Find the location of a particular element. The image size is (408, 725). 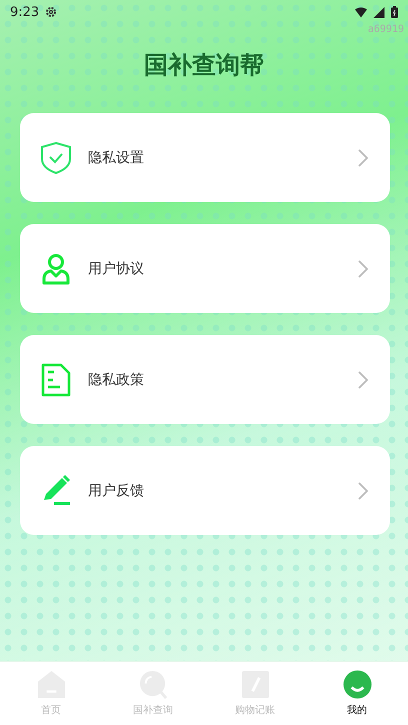

app-title: 国补查询帮 is located at coordinates (204, 65).